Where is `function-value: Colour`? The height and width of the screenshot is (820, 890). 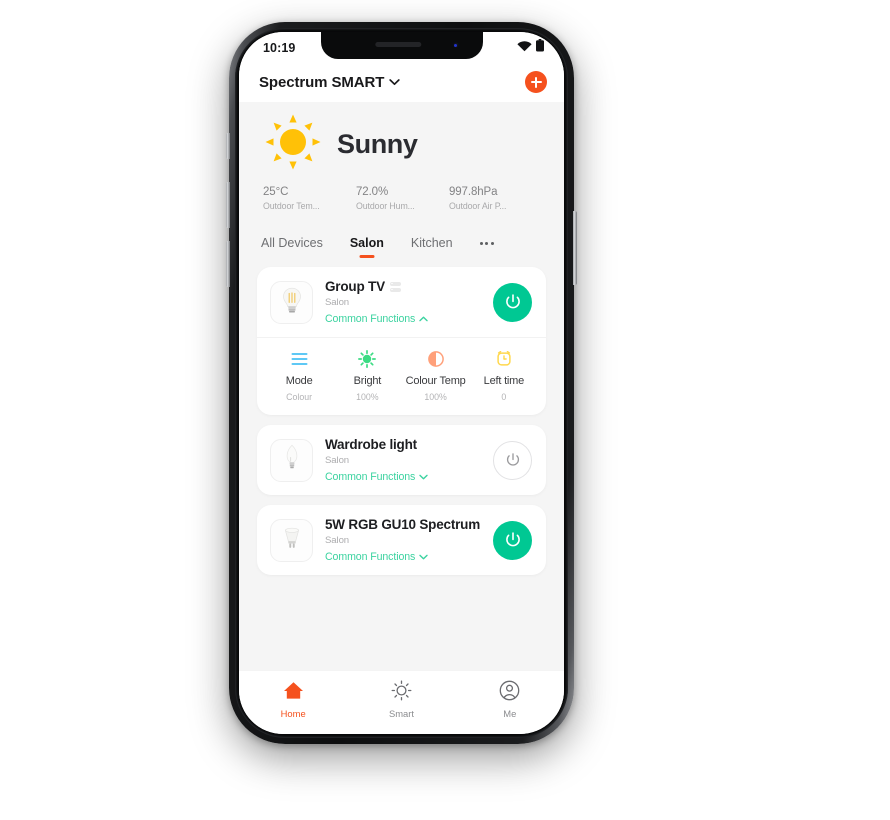
function-value: Colour is located at coordinates (299, 397).